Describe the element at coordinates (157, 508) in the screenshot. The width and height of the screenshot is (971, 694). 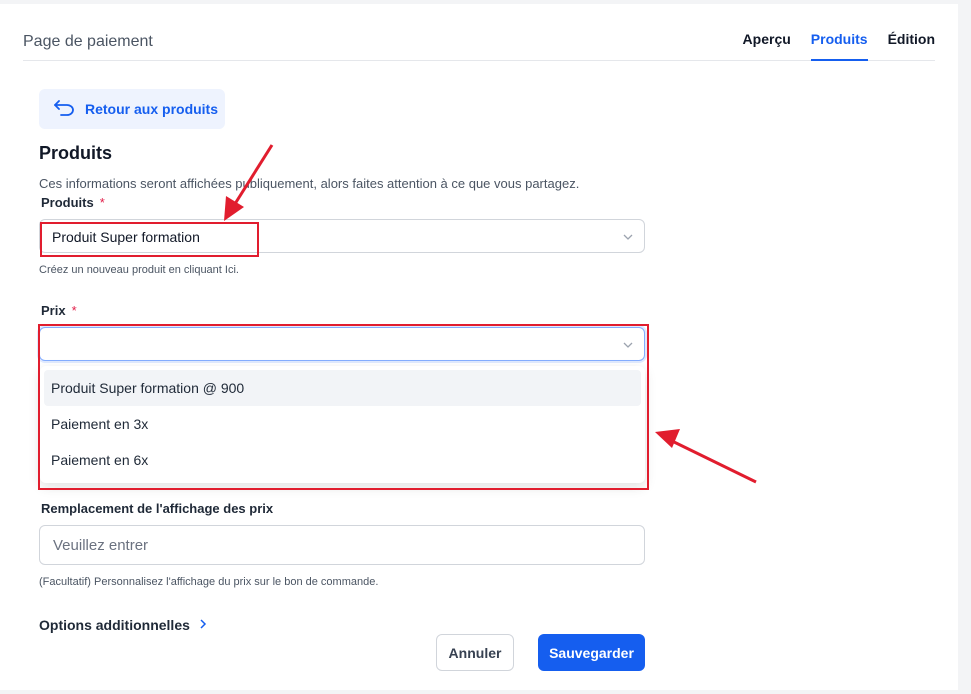
I see `price-display-label: Remplacement de l'affichage des prix` at that location.